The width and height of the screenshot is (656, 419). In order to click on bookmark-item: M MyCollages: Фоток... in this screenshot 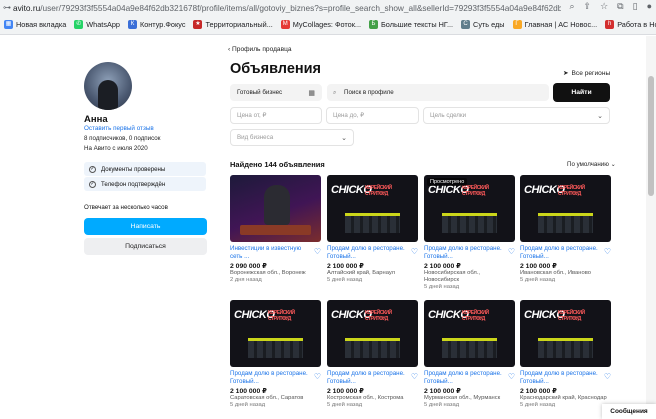, I will do `click(321, 24)`.